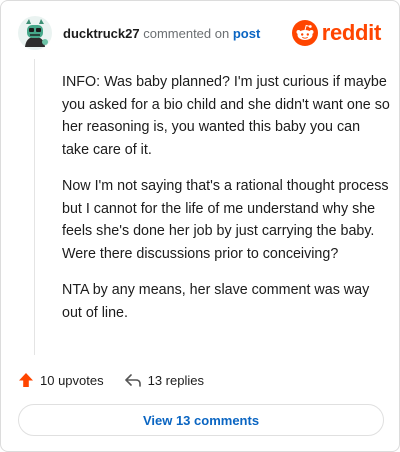 This screenshot has width=400, height=452. I want to click on upvote-count: 10 upvotes, so click(72, 380).